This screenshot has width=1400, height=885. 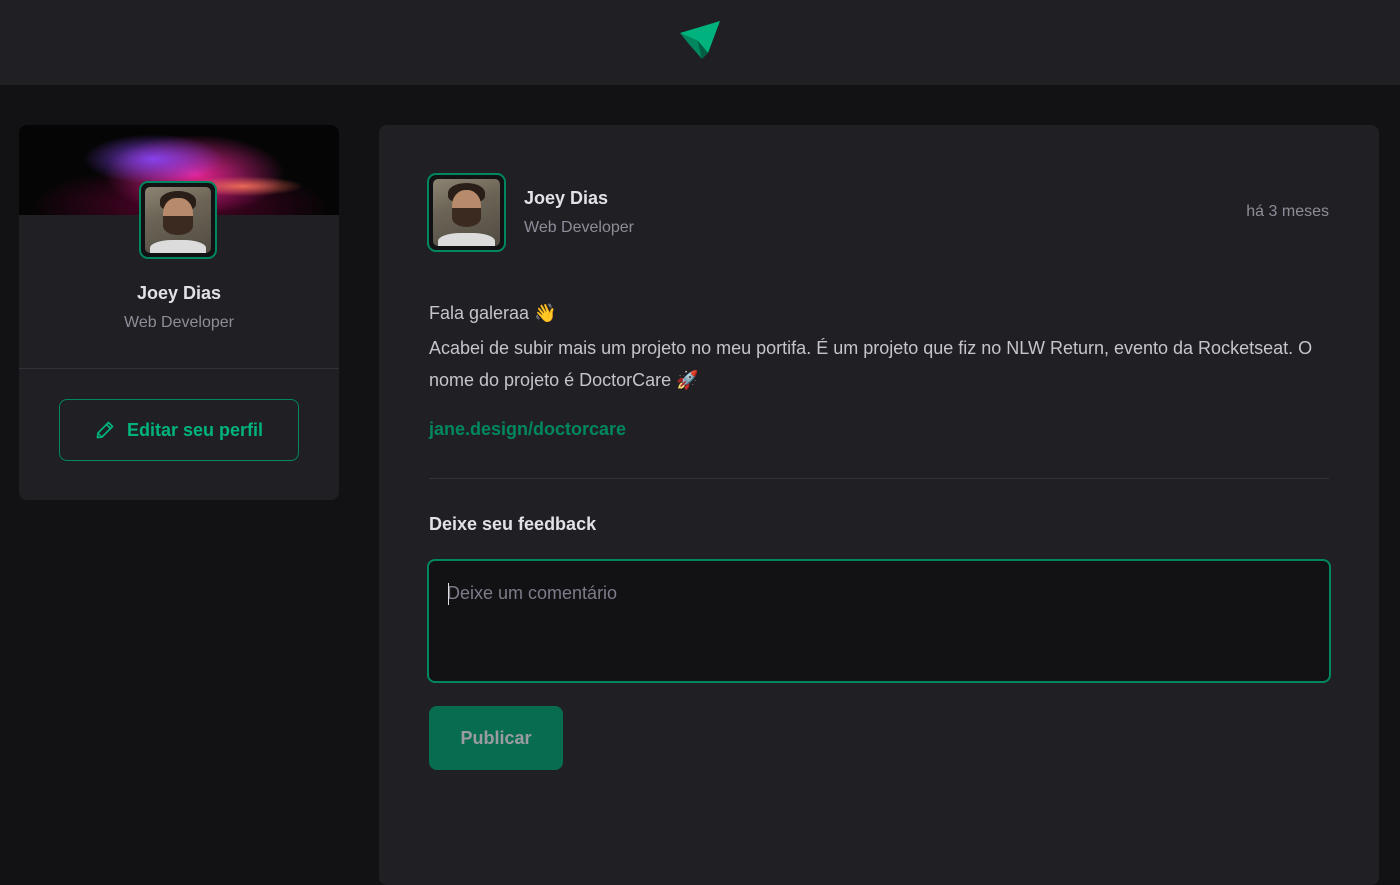 I want to click on post-timestamp: há 3 meses, so click(x=1287, y=211).